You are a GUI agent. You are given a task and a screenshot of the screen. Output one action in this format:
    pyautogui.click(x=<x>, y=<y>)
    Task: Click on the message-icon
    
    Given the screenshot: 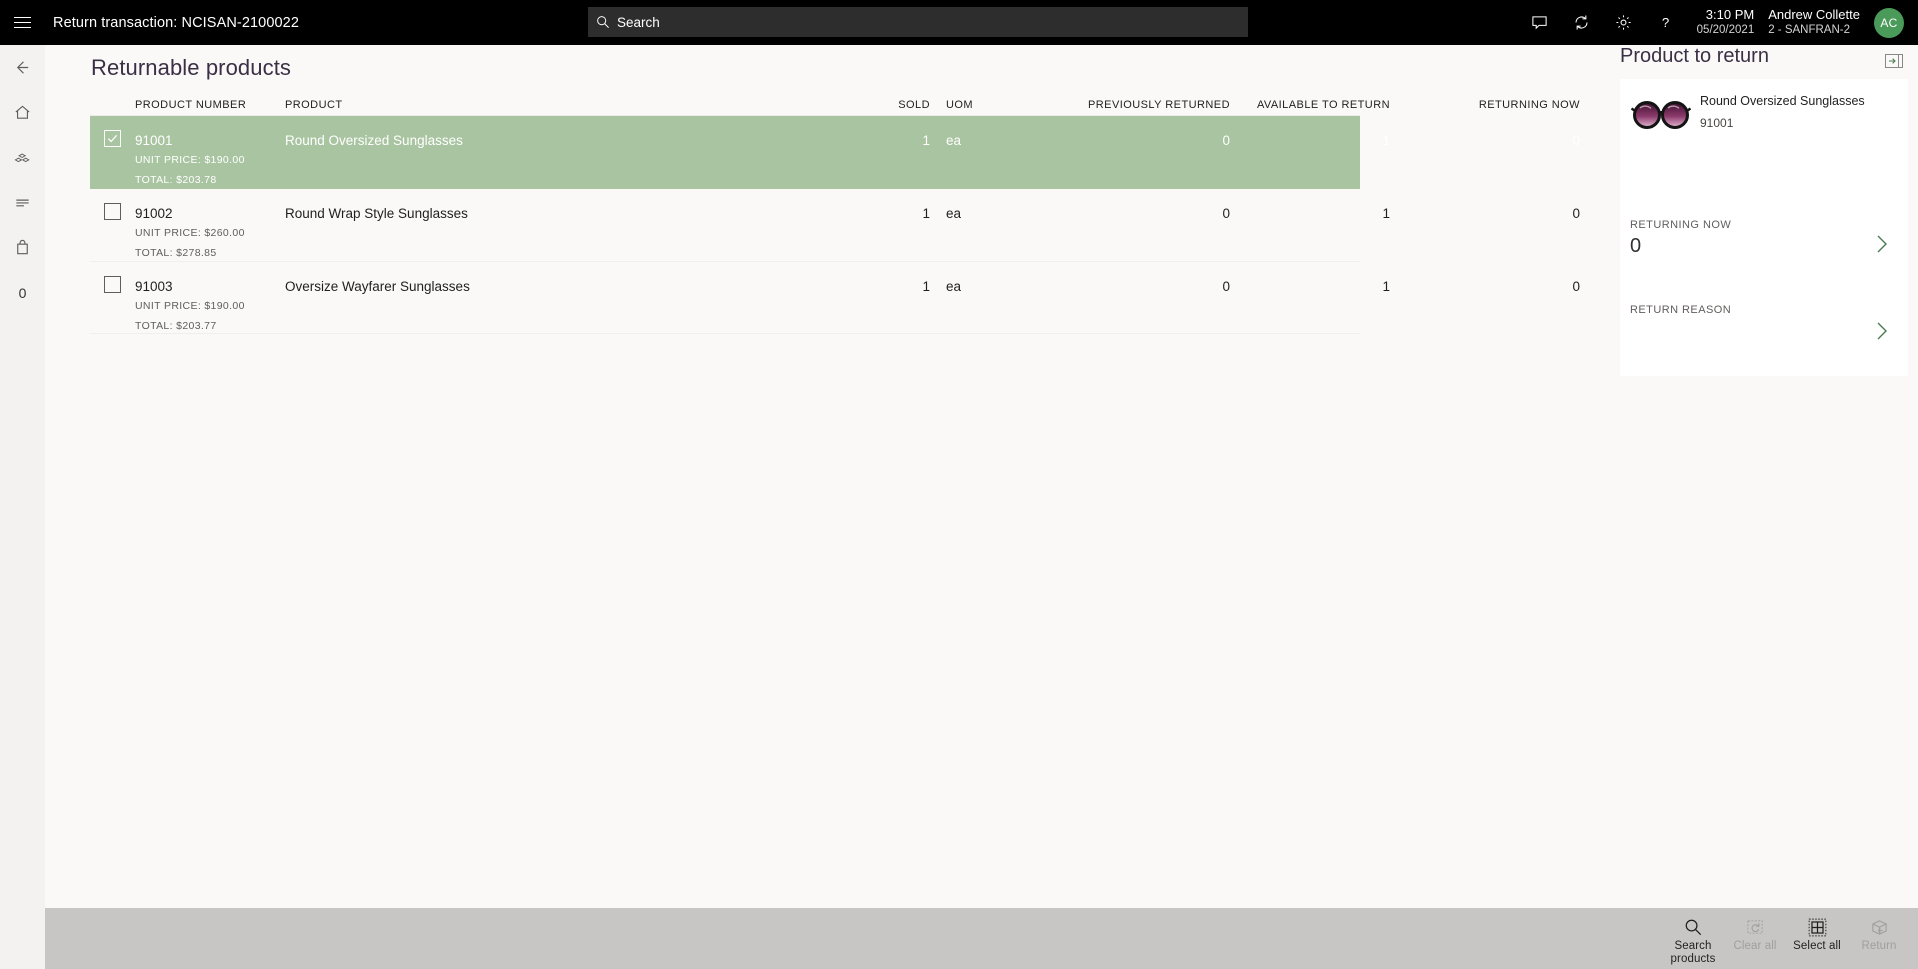 What is the action you would take?
    pyautogui.click(x=1540, y=22)
    